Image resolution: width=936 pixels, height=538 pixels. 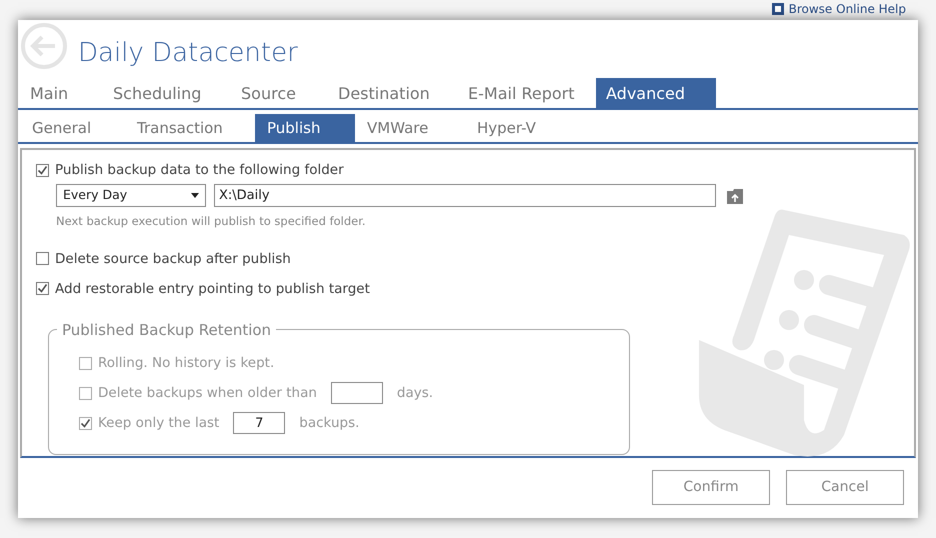 What do you see at coordinates (393, 93) in the screenshot?
I see `tab: Destination` at bounding box center [393, 93].